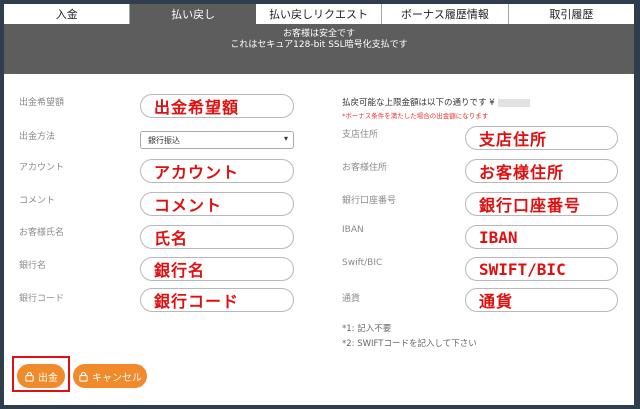 The image size is (640, 409). What do you see at coordinates (42, 299) in the screenshot?
I see `bankcode-label: 銀行コード` at bounding box center [42, 299].